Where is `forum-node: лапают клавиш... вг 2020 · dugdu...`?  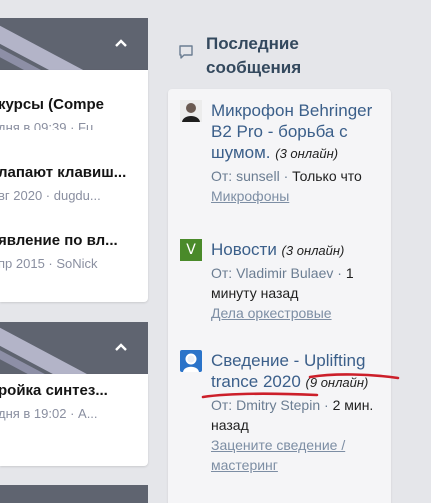
forum-node: лапают клавиш... вг 2020 · dugdu... is located at coordinates (74, 180).